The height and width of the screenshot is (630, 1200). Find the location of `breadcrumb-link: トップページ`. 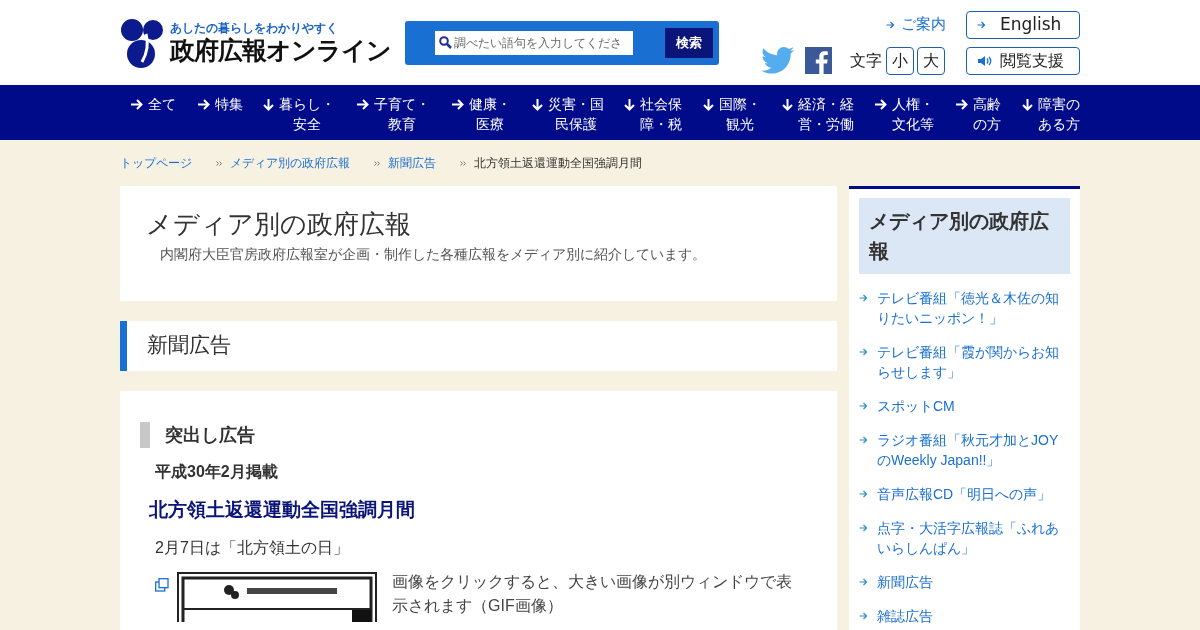

breadcrumb-link: トップページ is located at coordinates (156, 163).